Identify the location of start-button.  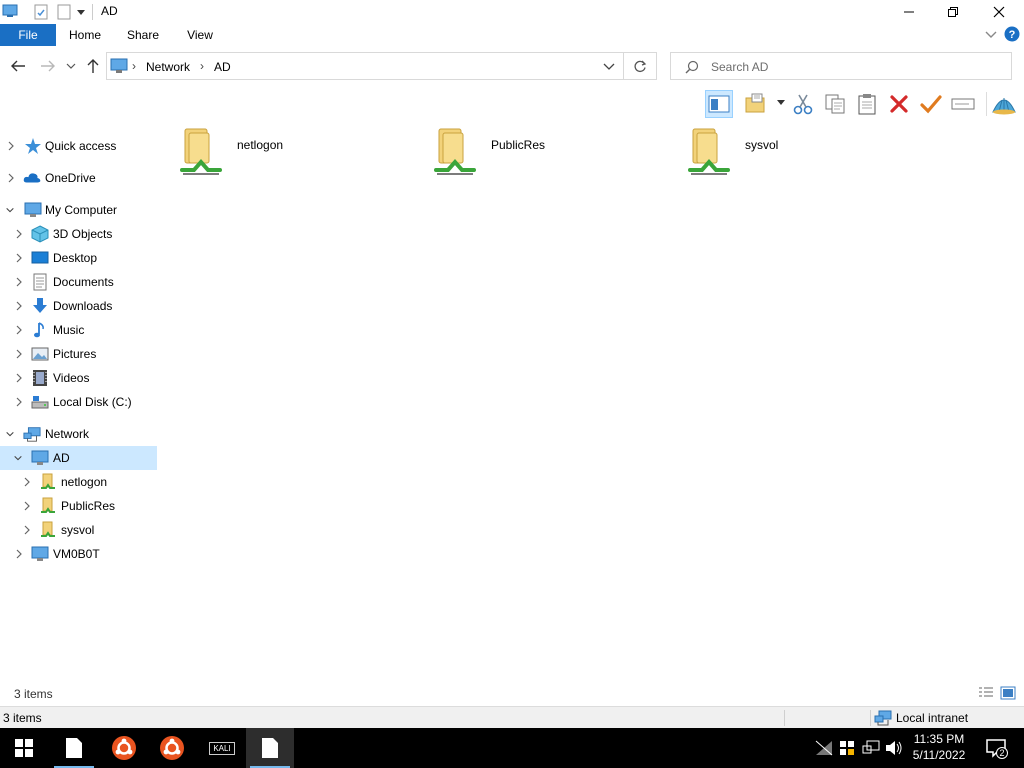
(24, 748).